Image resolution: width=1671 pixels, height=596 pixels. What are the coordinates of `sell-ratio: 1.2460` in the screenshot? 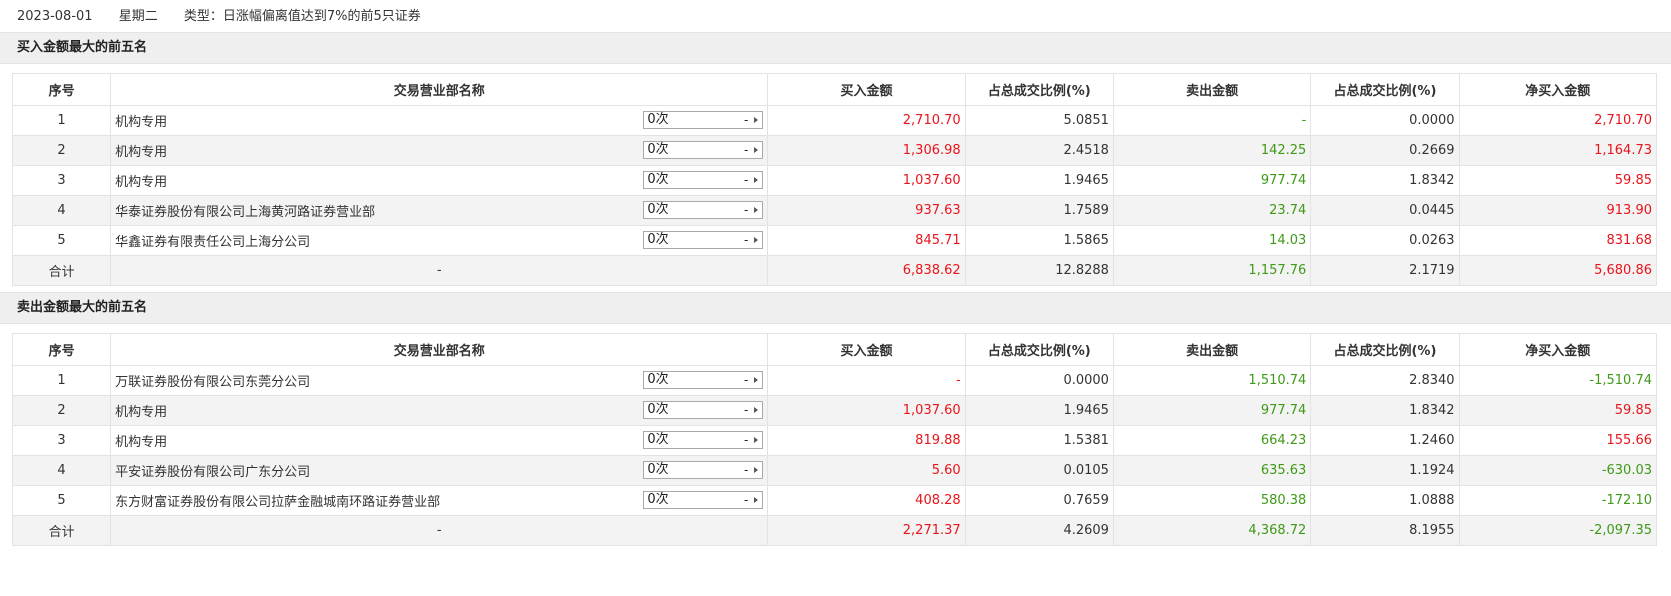 It's located at (1385, 440).